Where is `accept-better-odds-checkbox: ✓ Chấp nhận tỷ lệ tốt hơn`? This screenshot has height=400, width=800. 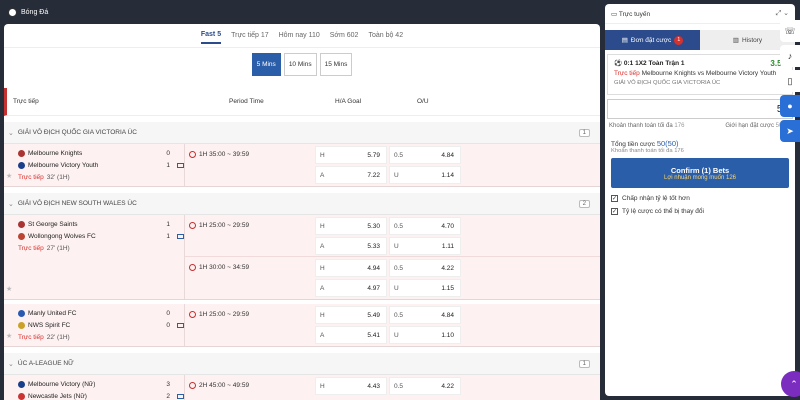 accept-better-odds-checkbox: ✓ Chấp nhận tỷ lệ tốt hơn is located at coordinates (700, 198).